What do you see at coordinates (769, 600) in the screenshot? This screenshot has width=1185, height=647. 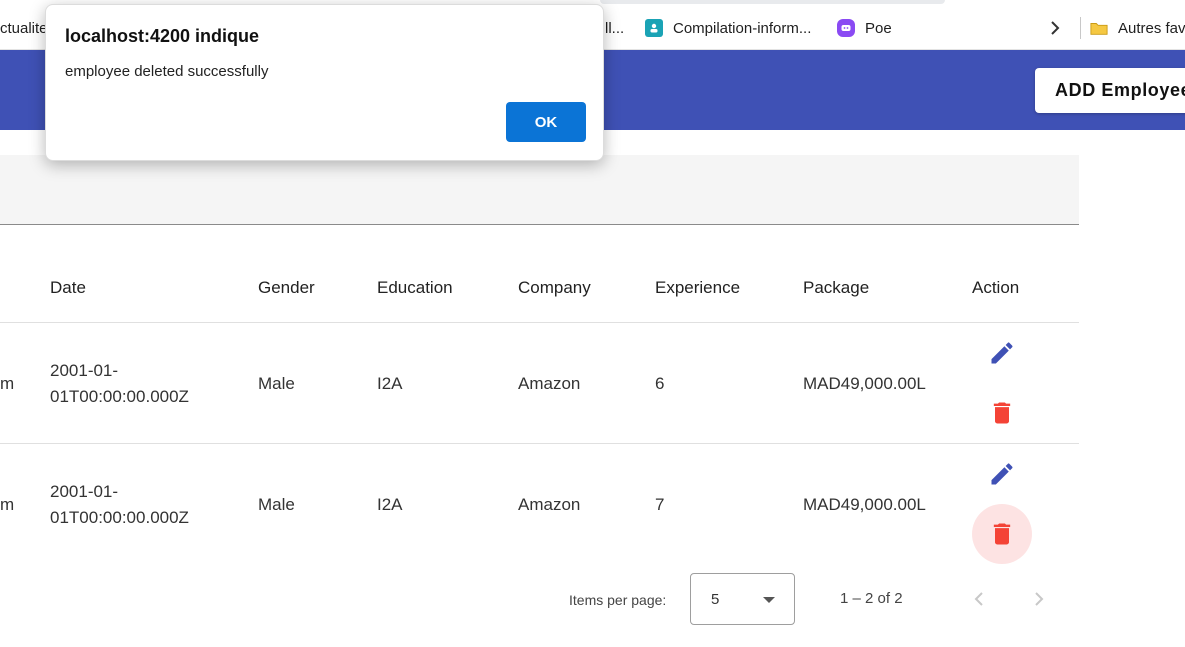 I see `dropdown-arrow-icon` at bounding box center [769, 600].